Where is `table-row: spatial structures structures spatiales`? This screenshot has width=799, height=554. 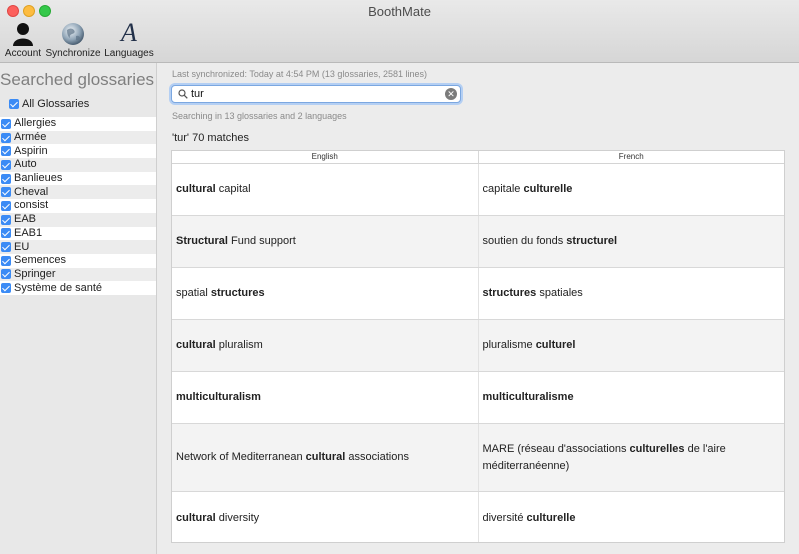 table-row: spatial structures structures spatiales is located at coordinates (478, 294).